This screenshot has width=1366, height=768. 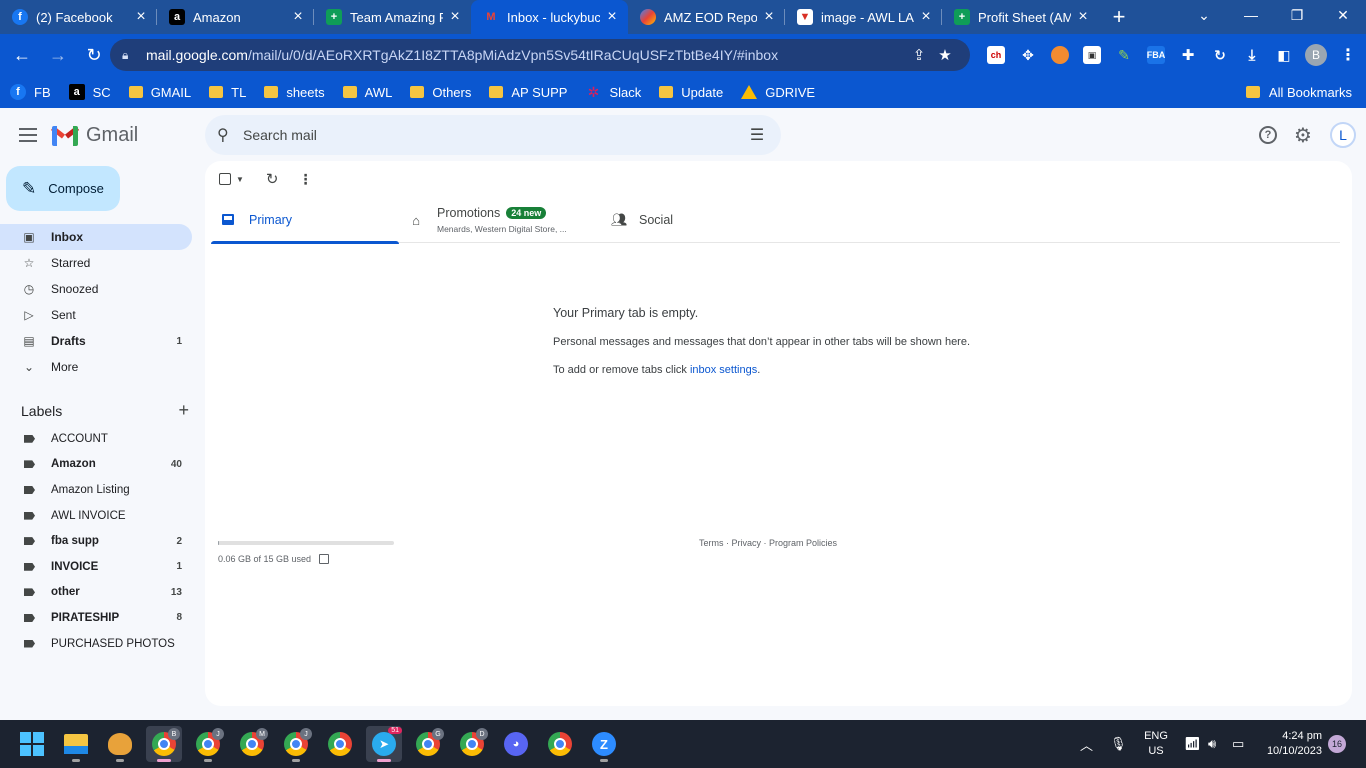 I want to click on bookmark-folder-awl: AWL, so click(x=367, y=92).